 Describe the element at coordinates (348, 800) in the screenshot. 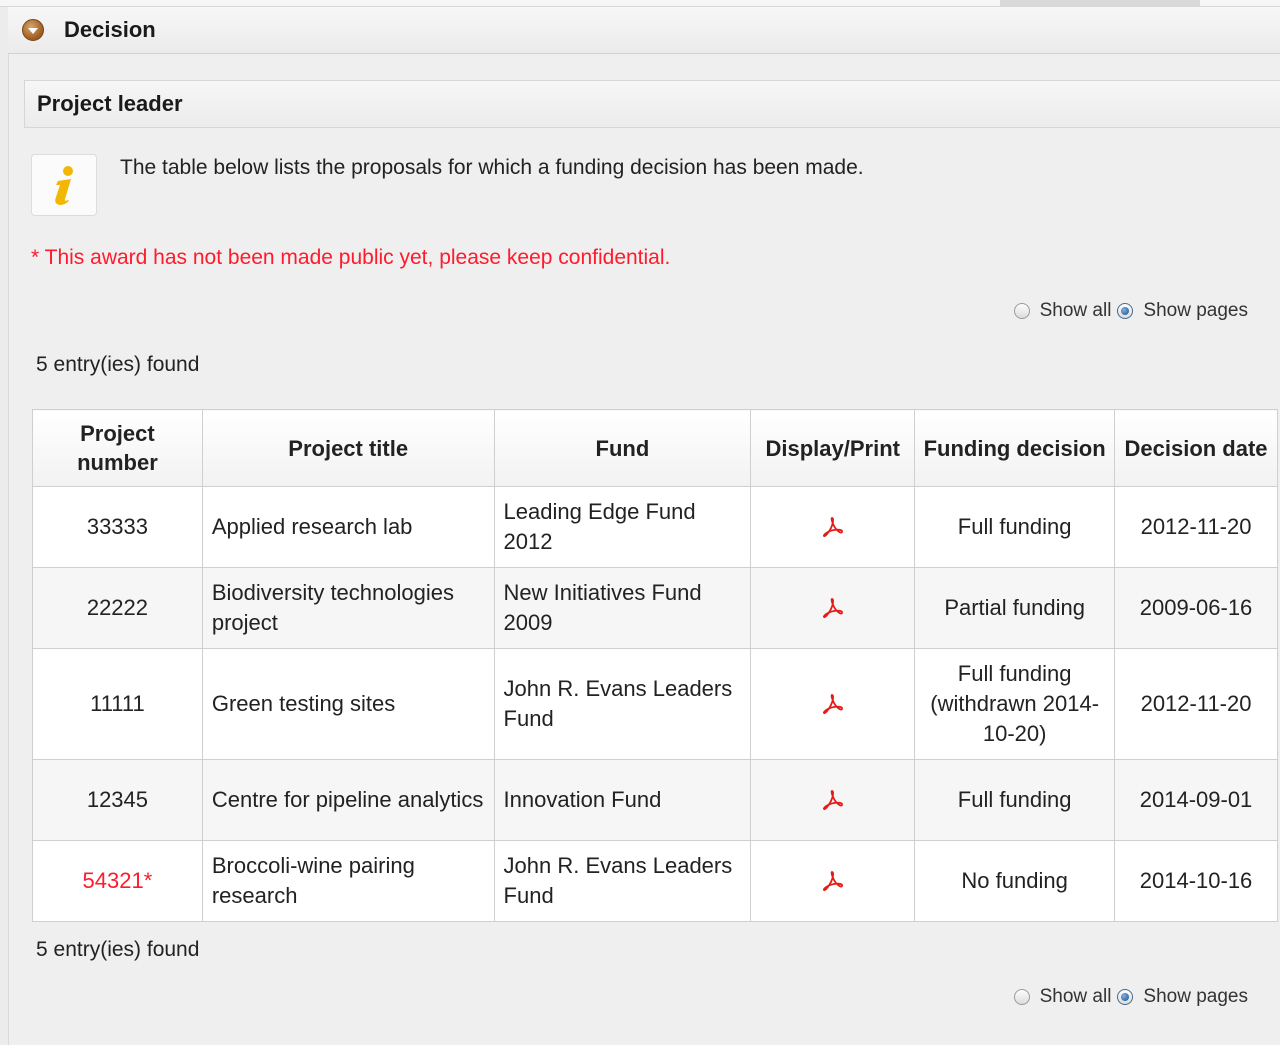

I see `project-title: Centre for pipeline analytics` at that location.